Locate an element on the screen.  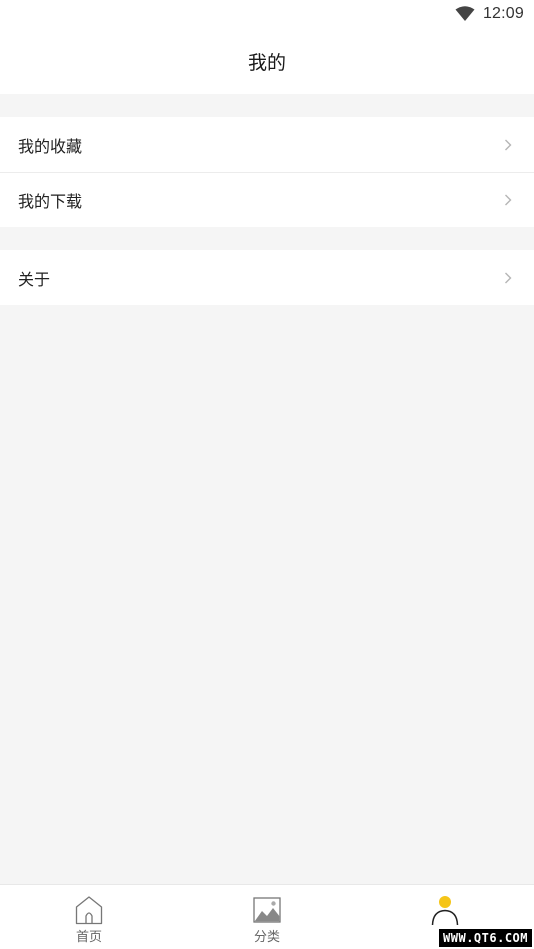
image-icon is located at coordinates (267, 910).